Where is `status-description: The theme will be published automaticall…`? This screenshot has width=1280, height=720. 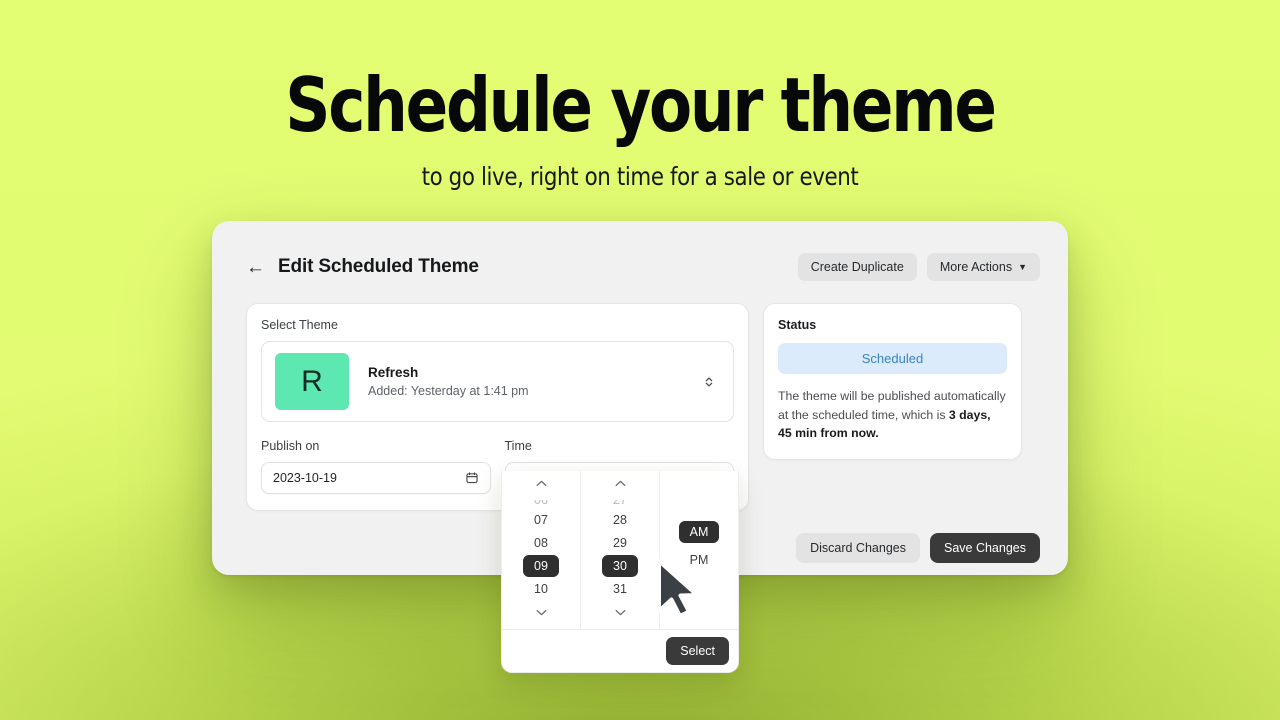
status-description: The theme will be published automaticall… is located at coordinates (892, 415).